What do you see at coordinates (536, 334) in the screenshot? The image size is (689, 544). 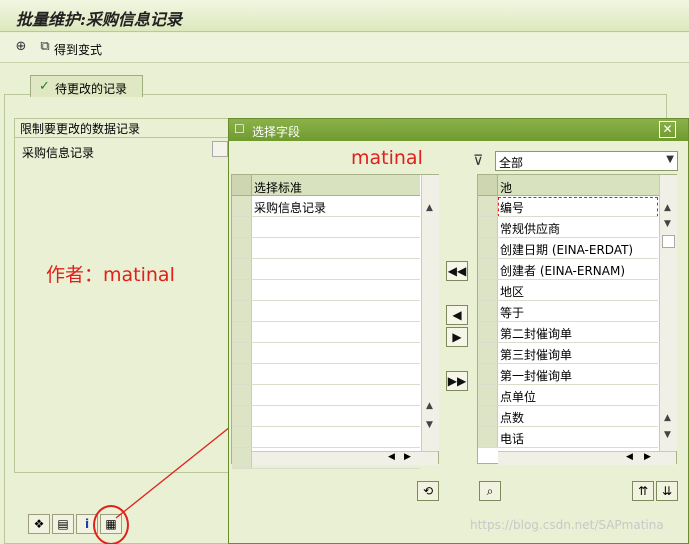 I see `row-label: 第二封催询单` at bounding box center [536, 334].